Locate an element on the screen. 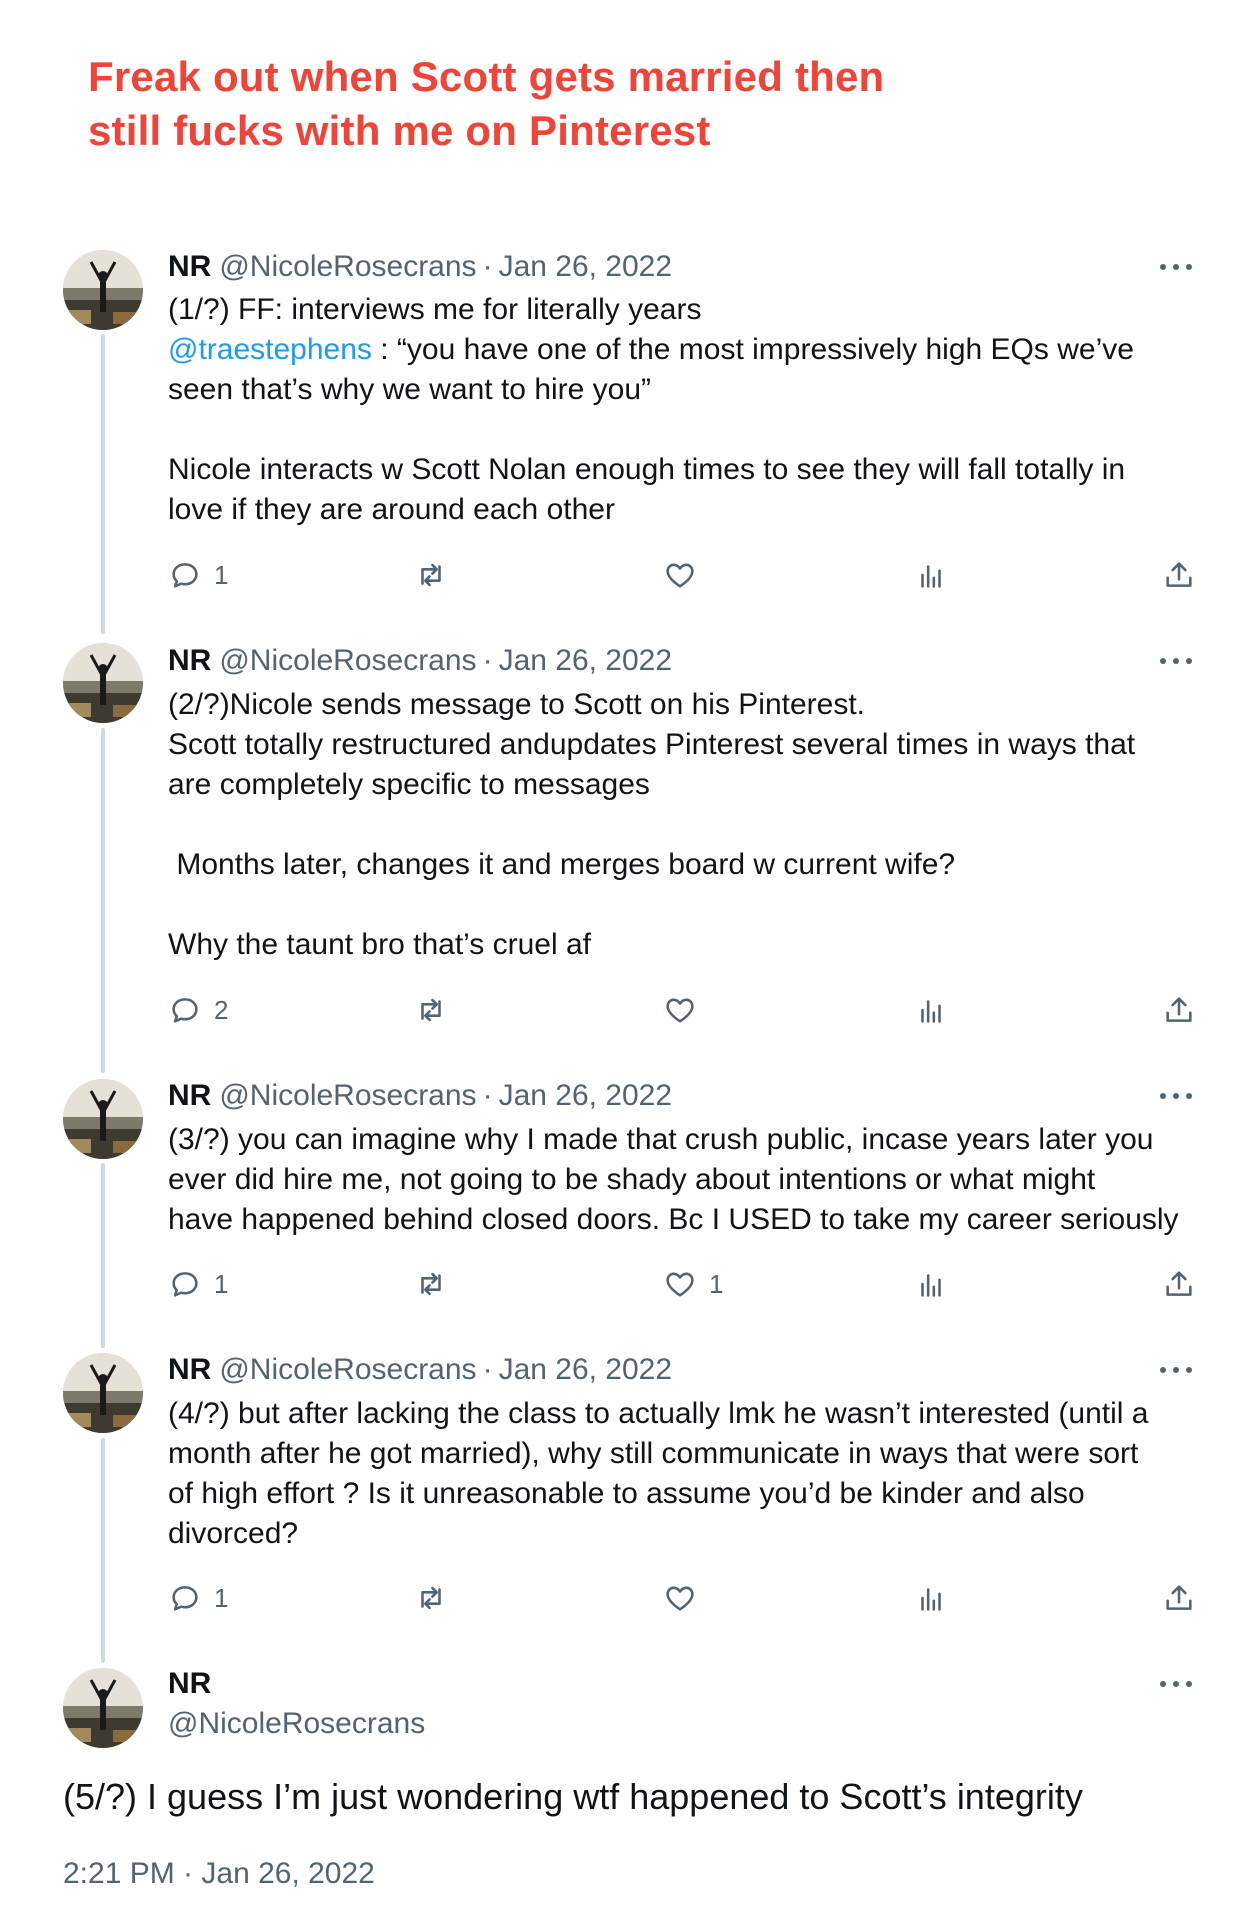  tweet-timestamp: 2:21 PM · Jan 26, 2022 is located at coordinates (219, 1874).